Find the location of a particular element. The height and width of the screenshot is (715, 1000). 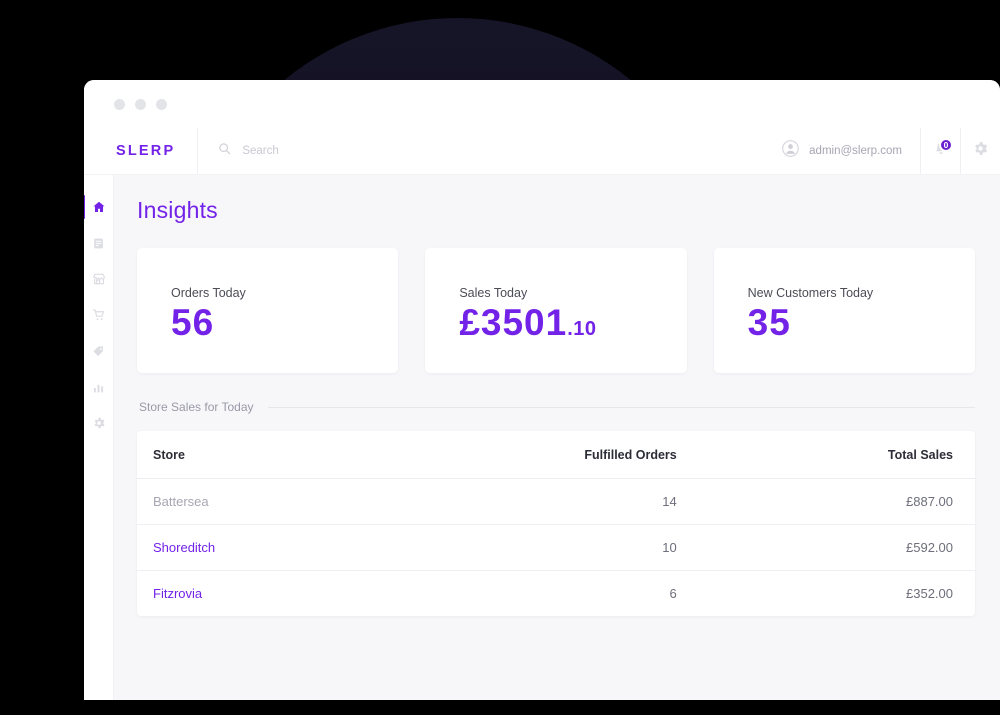

stat-card-orders-today: Orders Today 56 is located at coordinates (268, 310).